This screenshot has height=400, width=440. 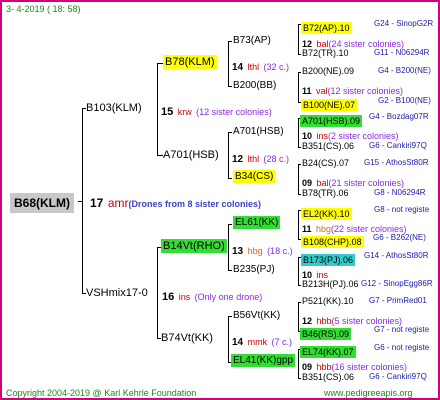 I want to click on queen-node: EL74(KK).07, so click(x=328, y=351).